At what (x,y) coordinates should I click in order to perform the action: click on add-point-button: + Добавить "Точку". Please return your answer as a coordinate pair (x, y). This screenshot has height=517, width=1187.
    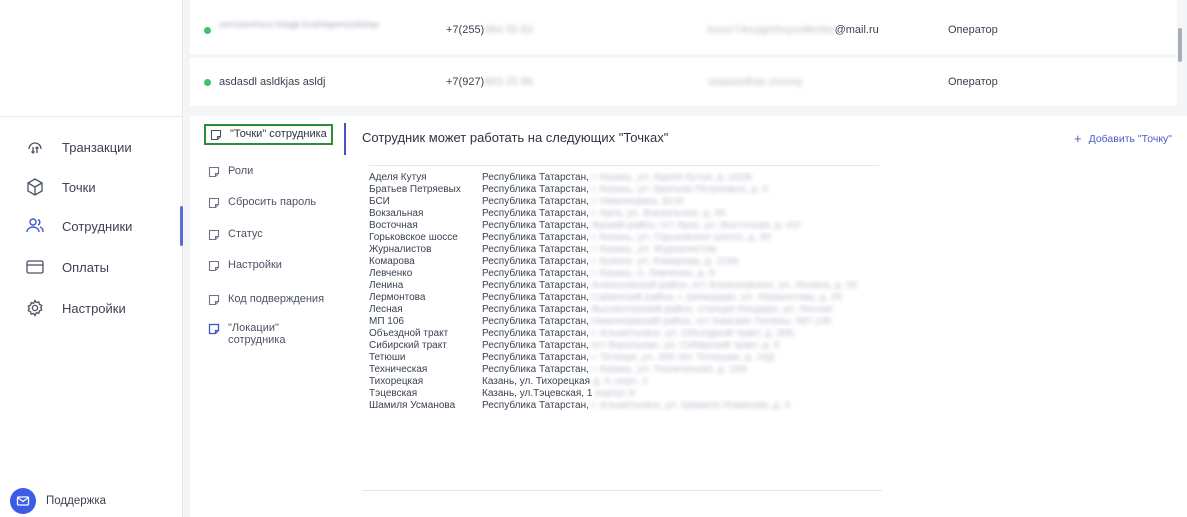
    Looking at the image, I should click on (1123, 138).